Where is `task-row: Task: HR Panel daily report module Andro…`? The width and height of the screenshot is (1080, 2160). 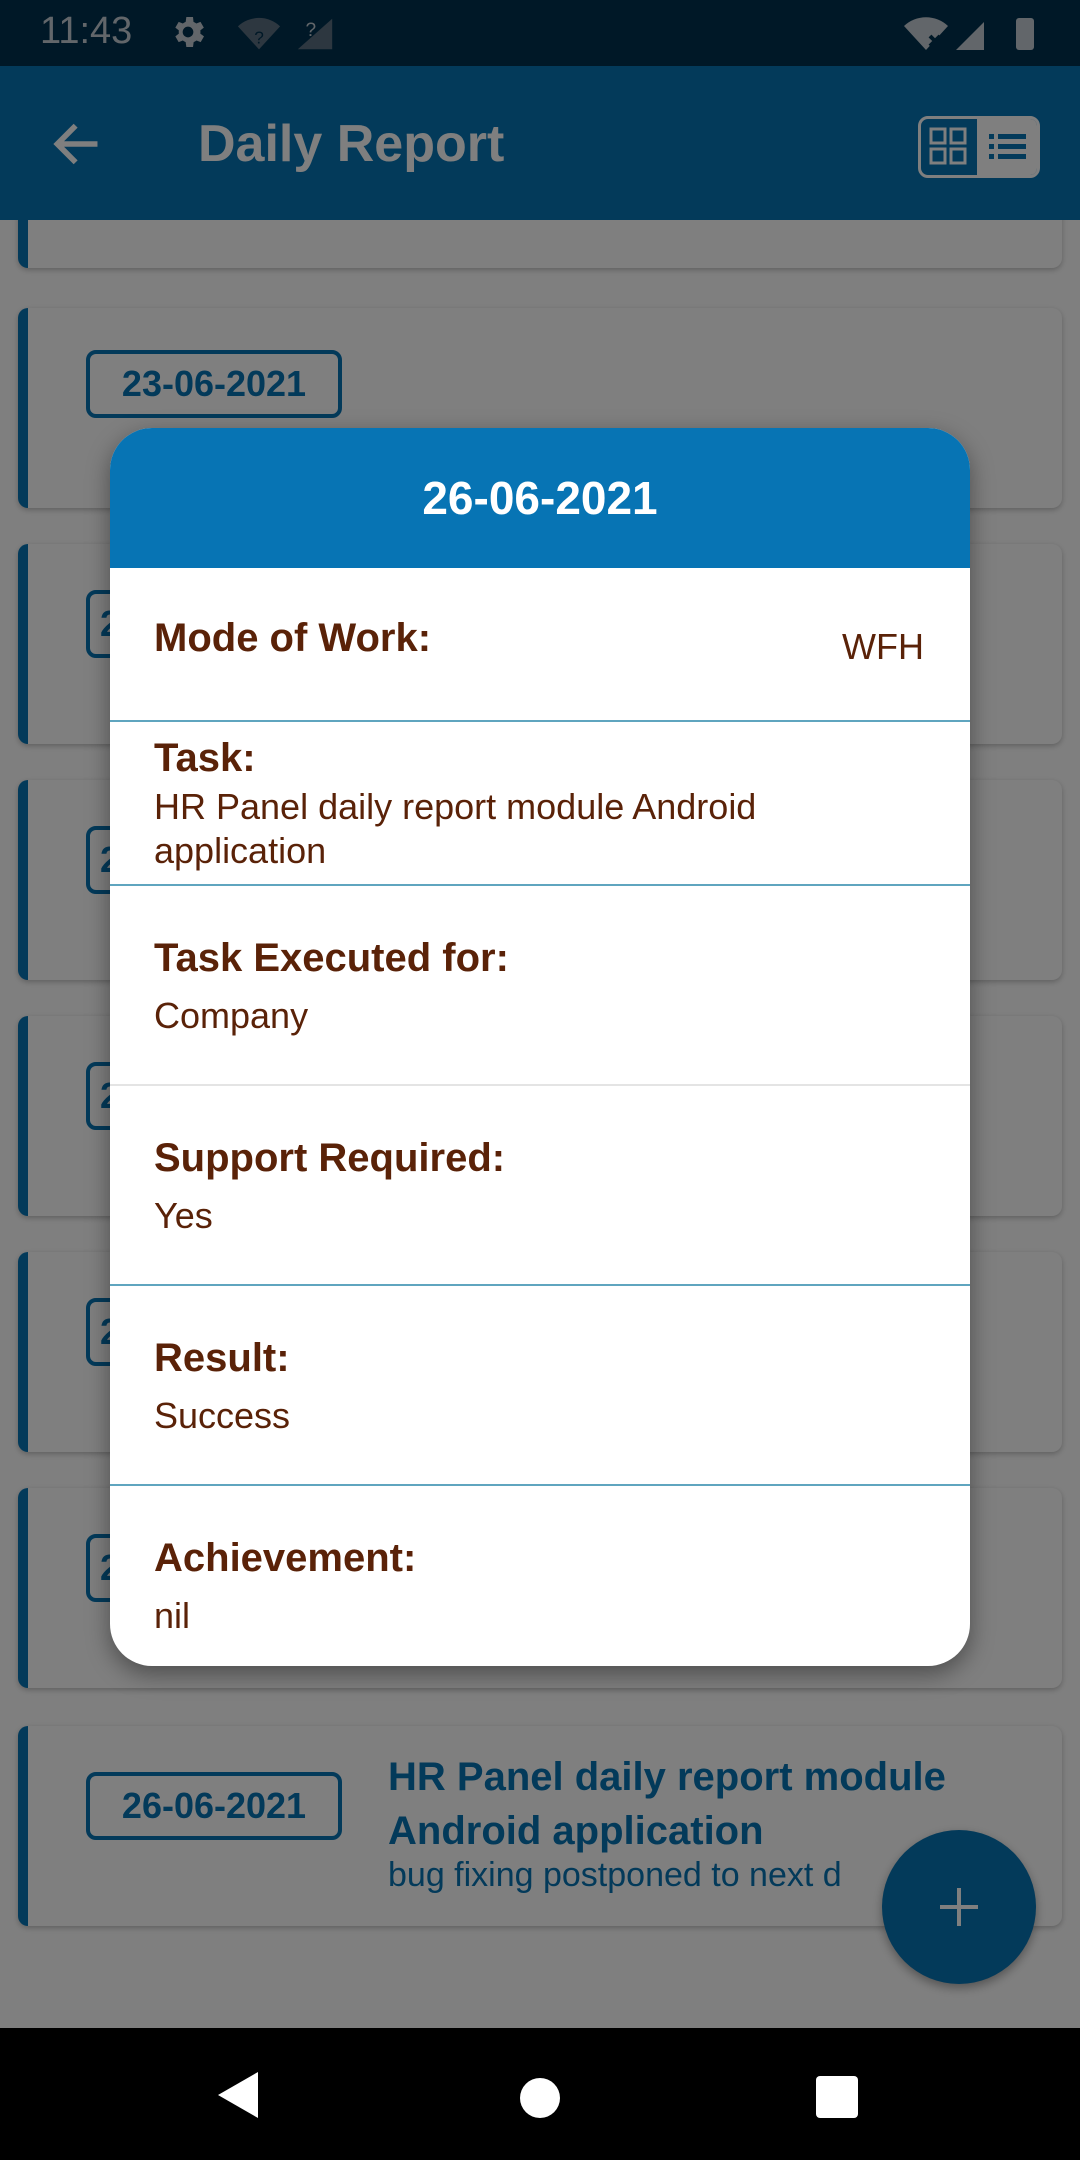 task-row: Task: HR Panel daily report module Andro… is located at coordinates (540, 804).